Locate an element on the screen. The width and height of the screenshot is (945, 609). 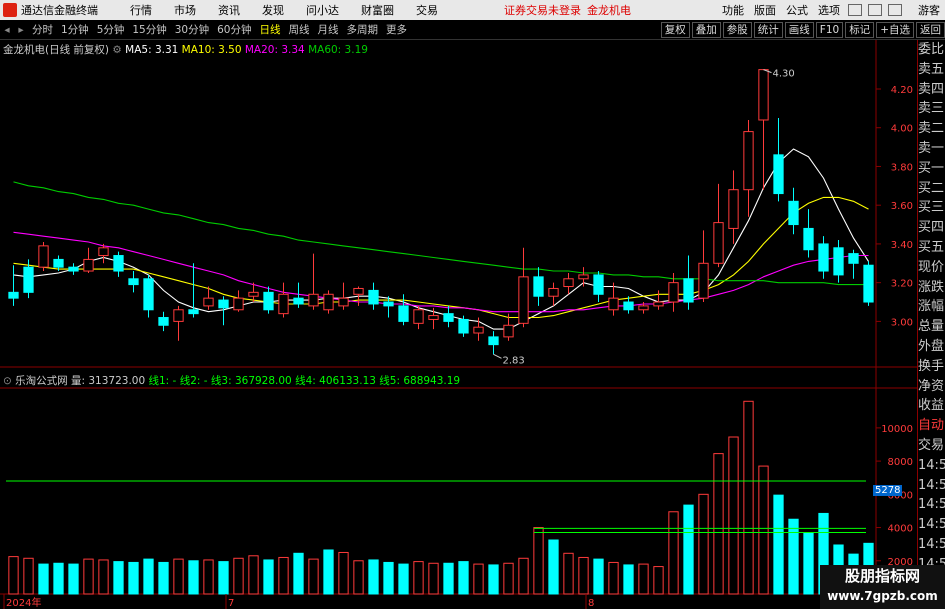
draw-line-button: 画线 is located at coordinates (799, 29).